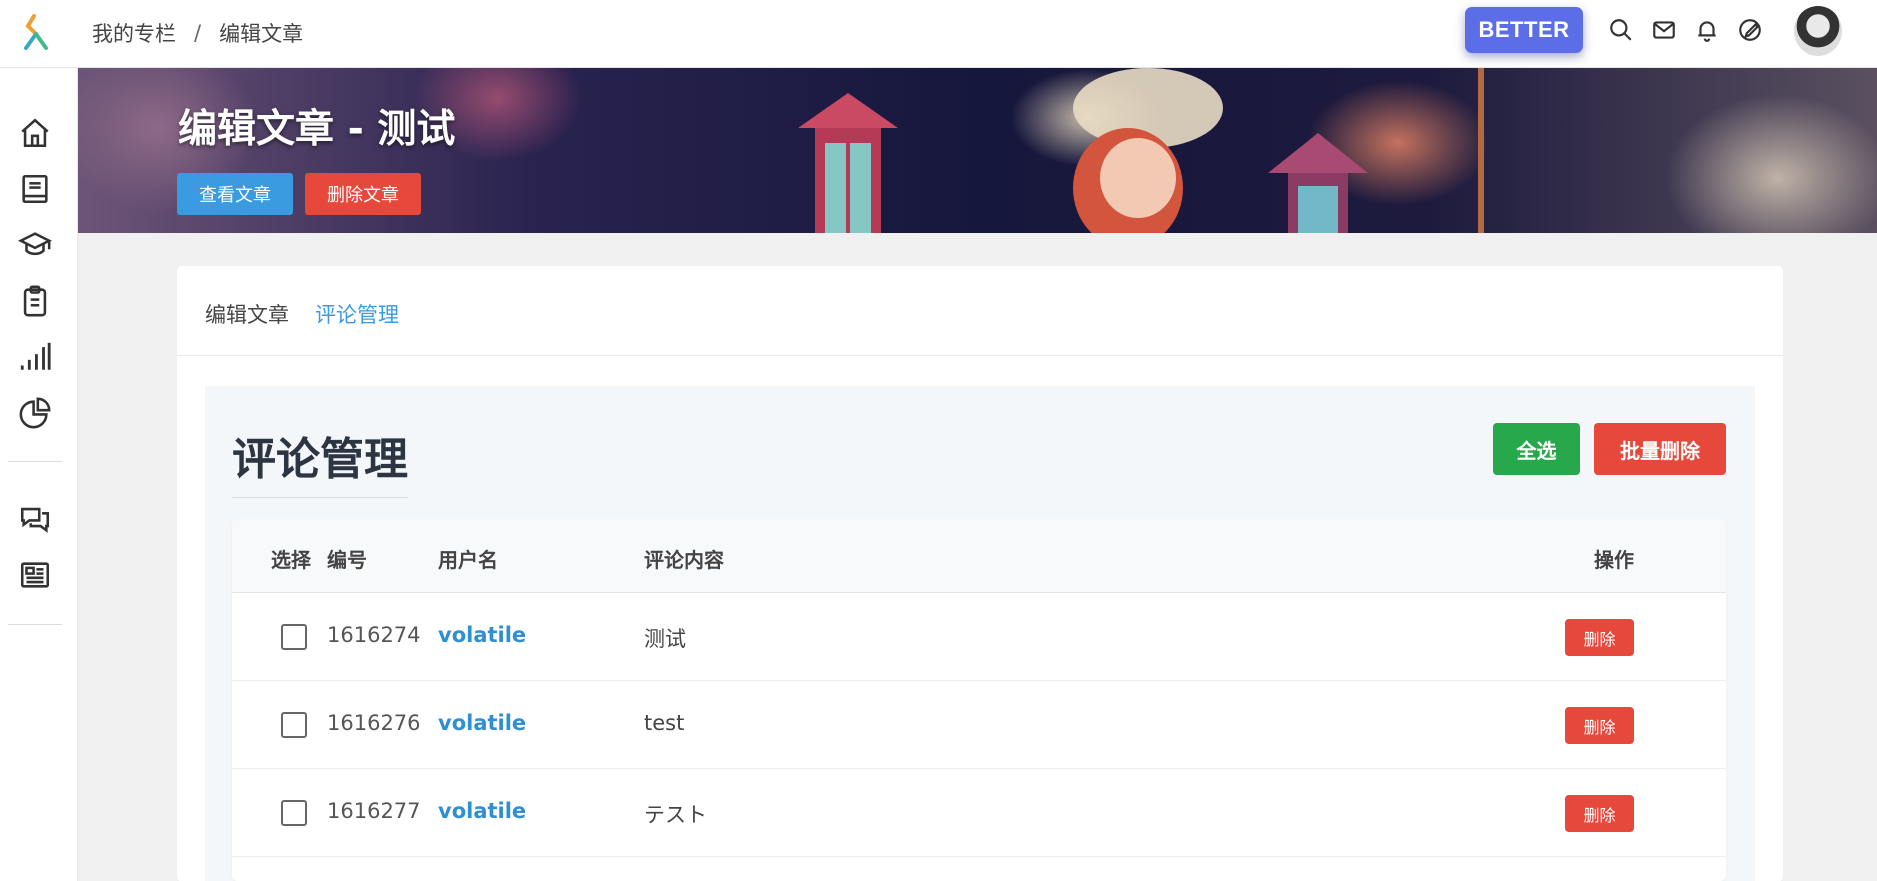  What do you see at coordinates (468, 560) in the screenshot?
I see `header-username: 用户名` at bounding box center [468, 560].